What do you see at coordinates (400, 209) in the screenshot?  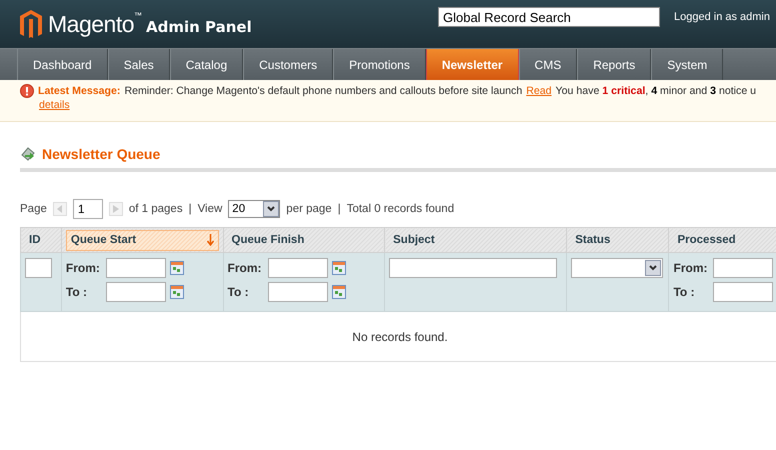 I see `records-total: Total 0 records found` at bounding box center [400, 209].